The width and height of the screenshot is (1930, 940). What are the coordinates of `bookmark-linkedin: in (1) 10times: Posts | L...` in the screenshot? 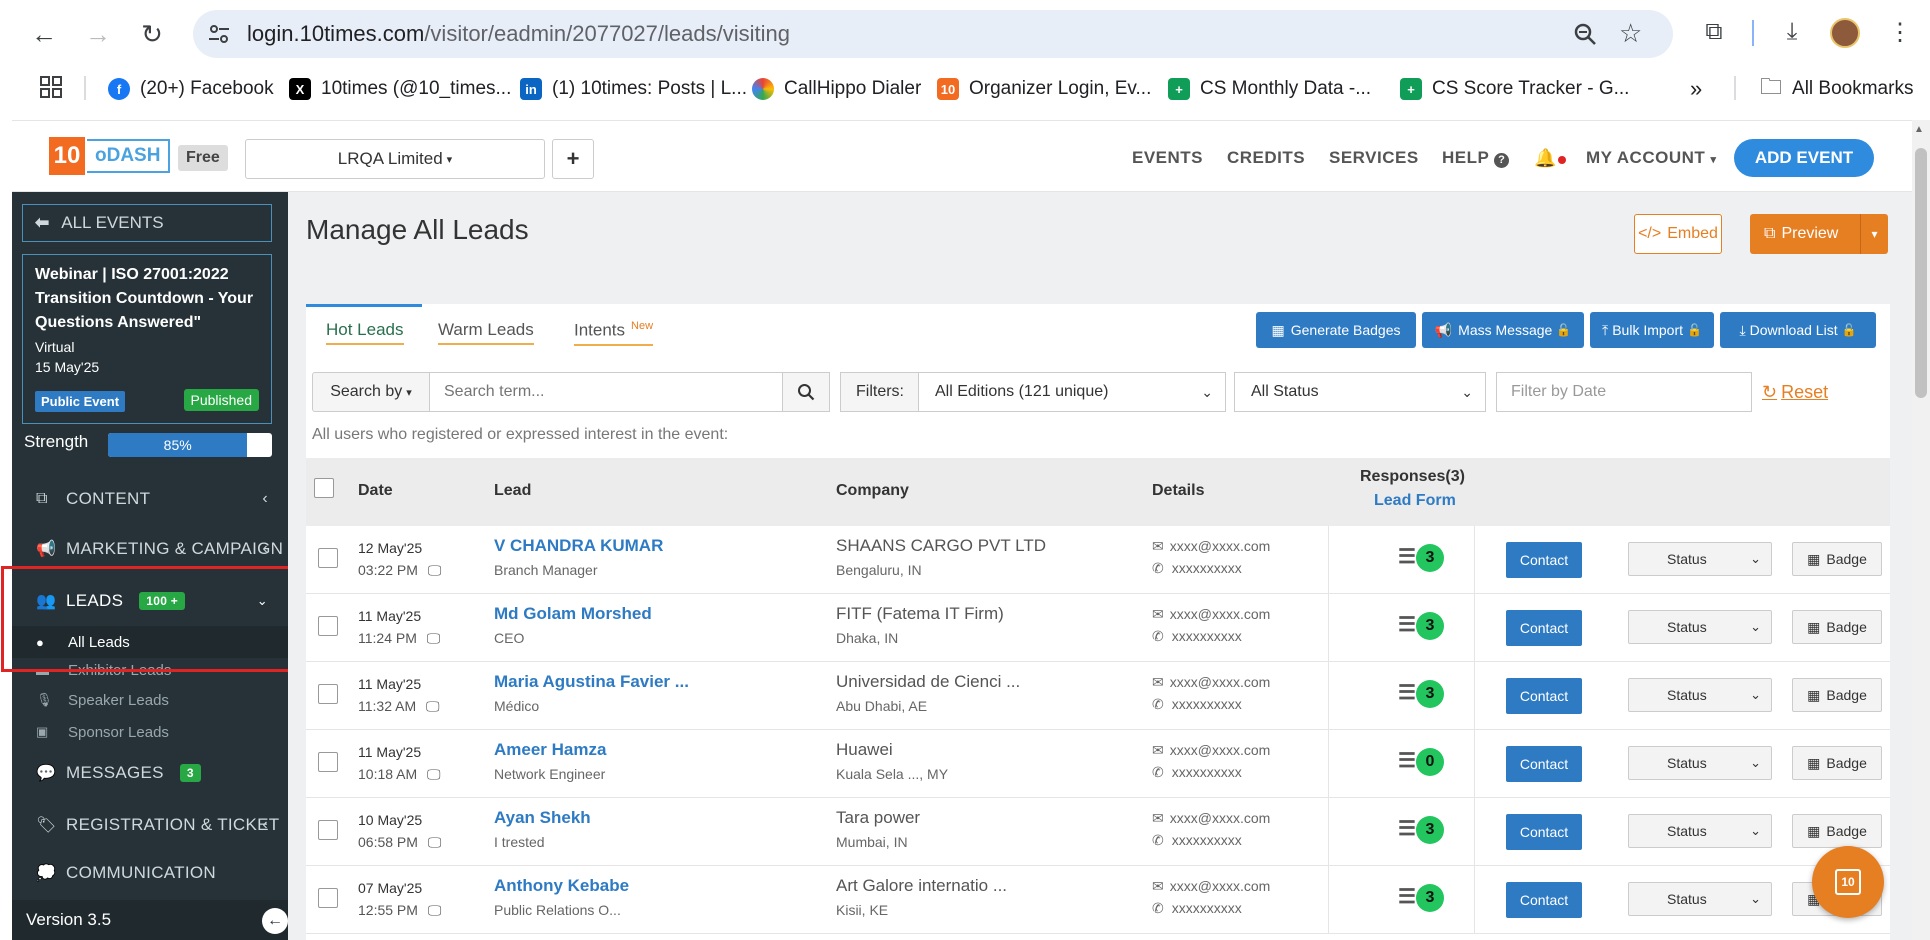 It's located at (633, 89).